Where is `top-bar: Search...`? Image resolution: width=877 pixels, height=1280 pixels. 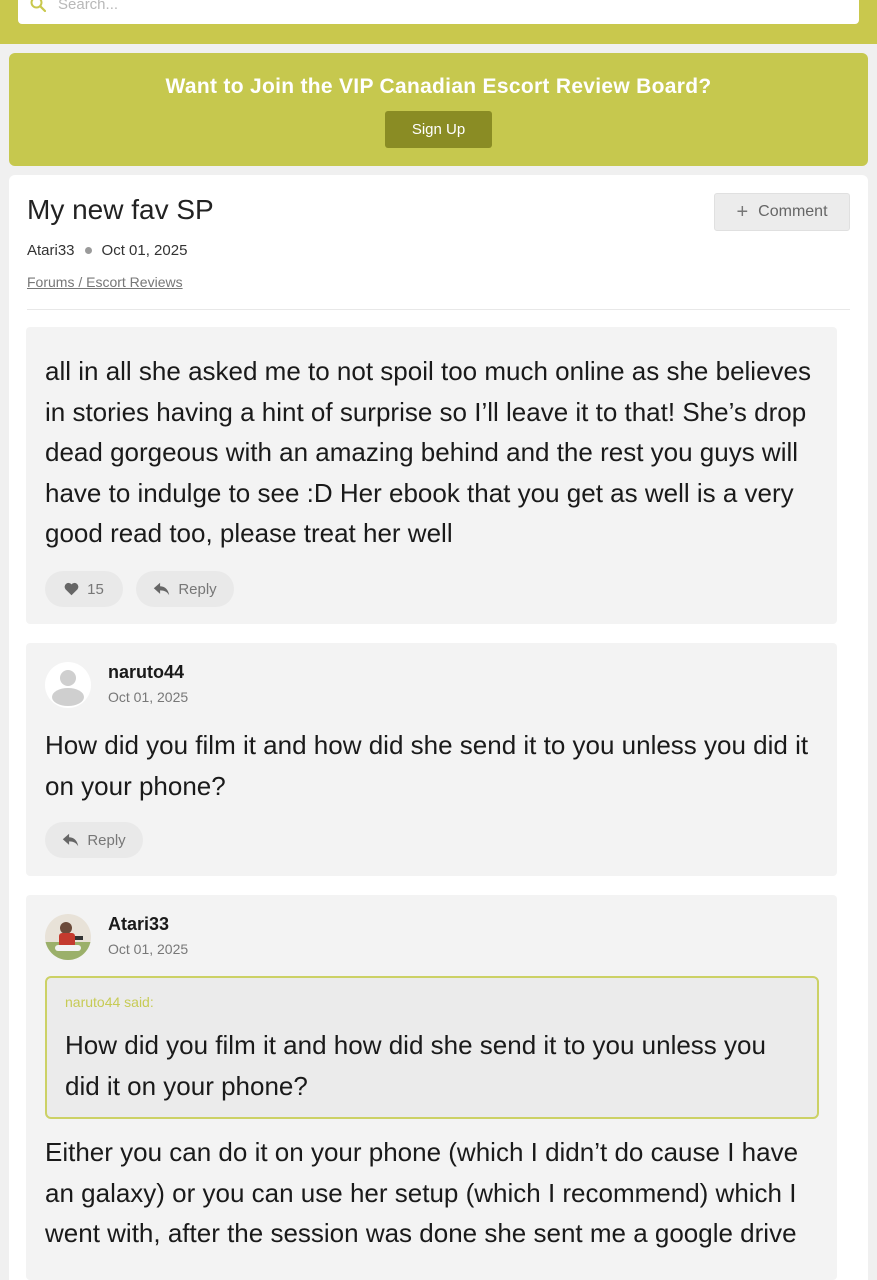 top-bar: Search... is located at coordinates (438, 22).